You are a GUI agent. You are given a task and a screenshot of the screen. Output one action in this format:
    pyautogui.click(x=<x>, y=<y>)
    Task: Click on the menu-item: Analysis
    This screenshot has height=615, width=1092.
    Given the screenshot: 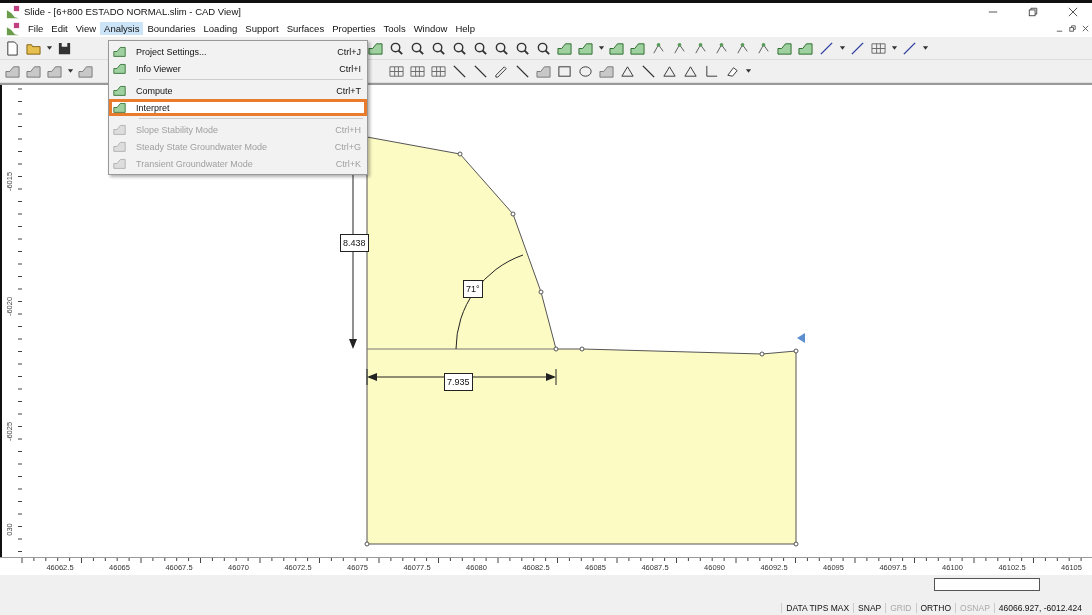 What is the action you would take?
    pyautogui.click(x=122, y=28)
    